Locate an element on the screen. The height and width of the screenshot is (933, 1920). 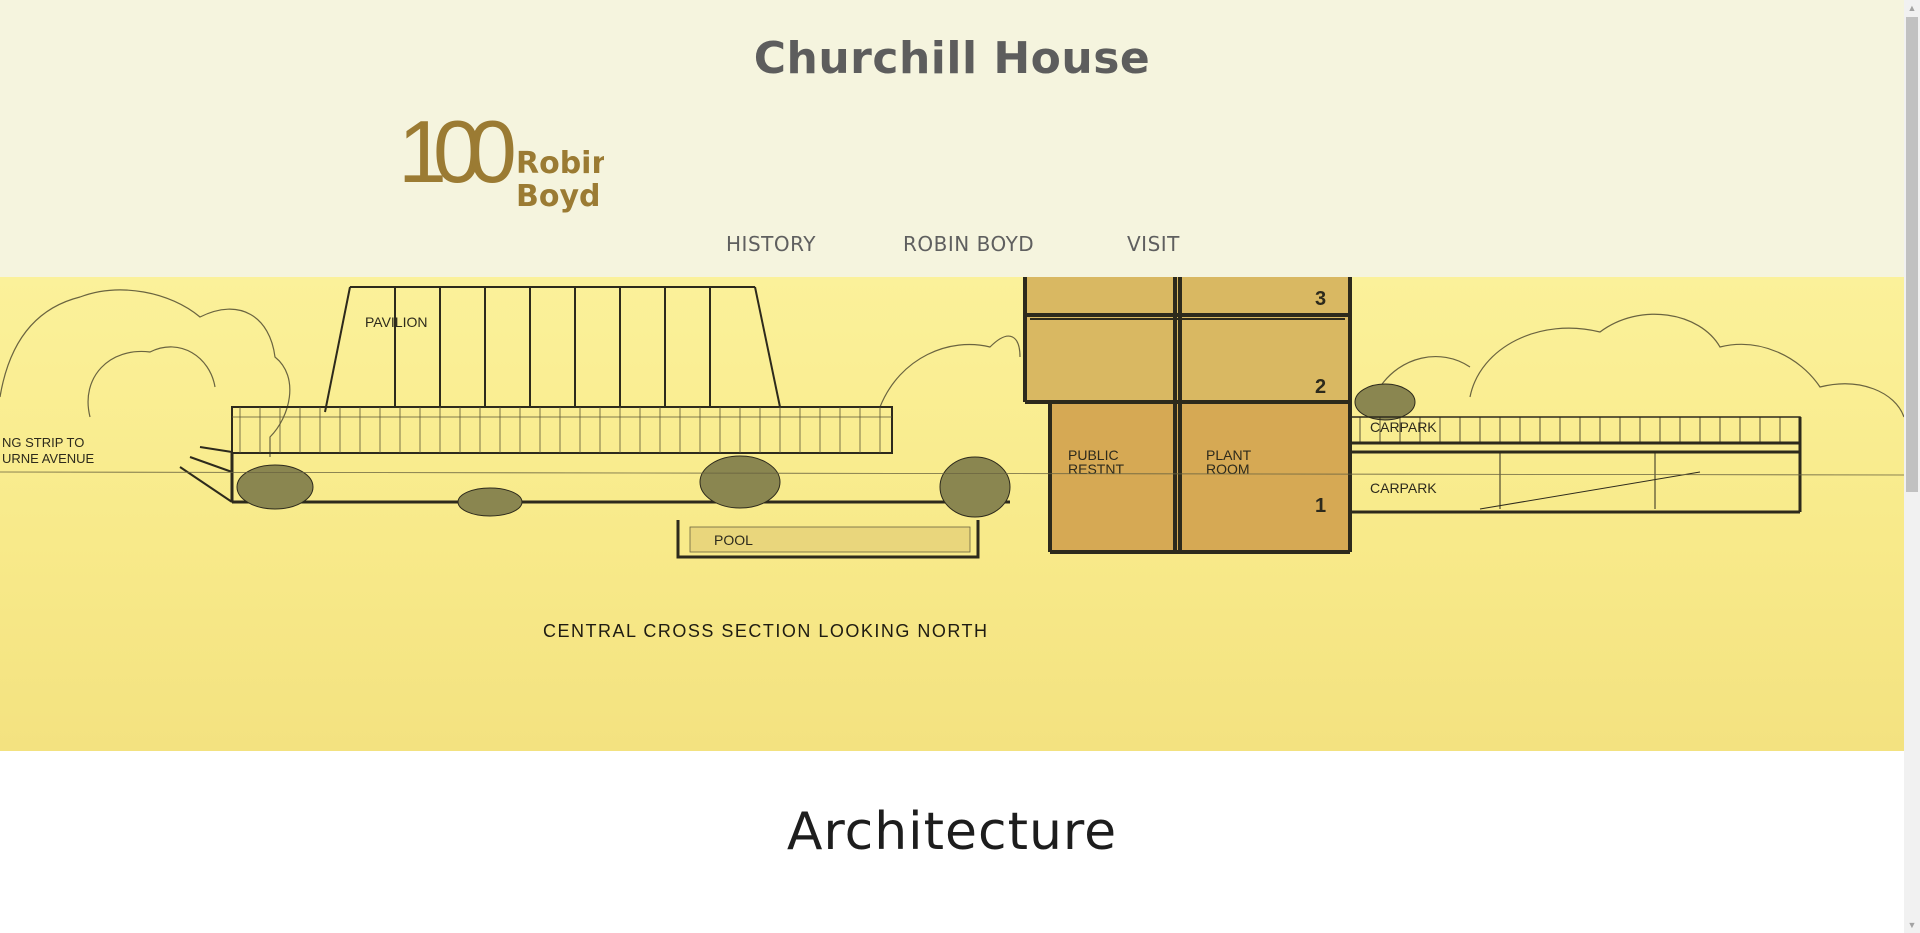
triangle-up-icon: ▲ is located at coordinates (1912, 8).